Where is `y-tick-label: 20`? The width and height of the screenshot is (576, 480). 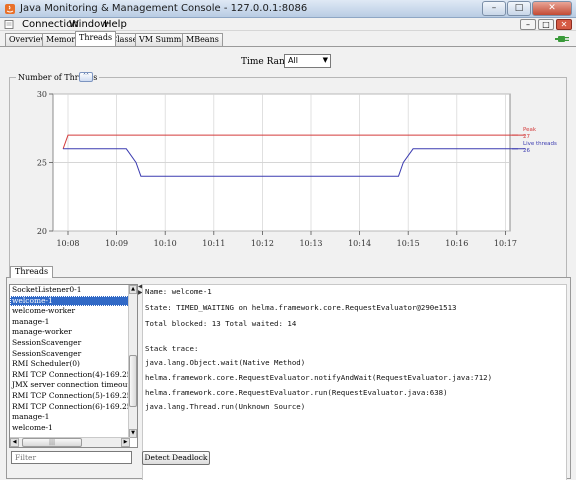 y-tick-label: 20 is located at coordinates (42, 231).